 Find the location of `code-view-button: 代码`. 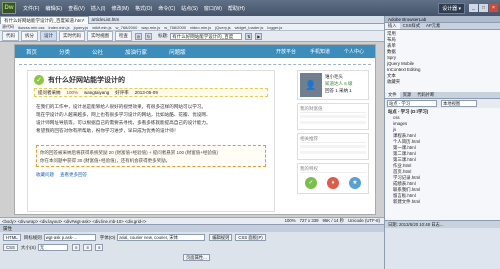

code-view-button: 代码 is located at coordinates (10, 36).